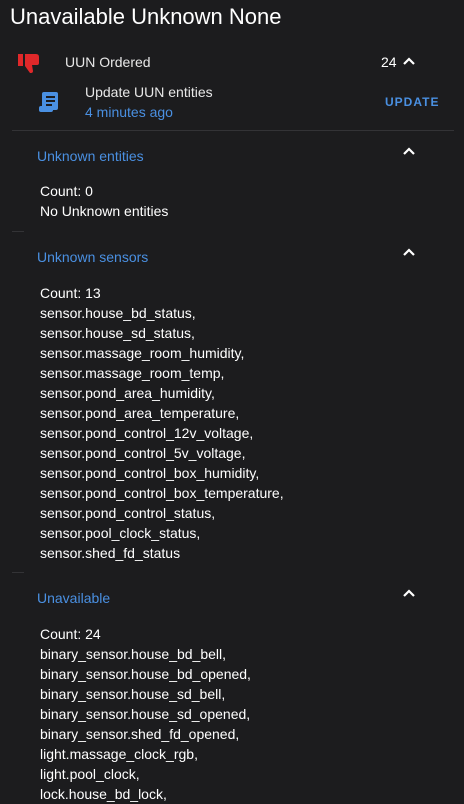  I want to click on list-item: binary_sensor.house_sd_bell,, so click(133, 694).